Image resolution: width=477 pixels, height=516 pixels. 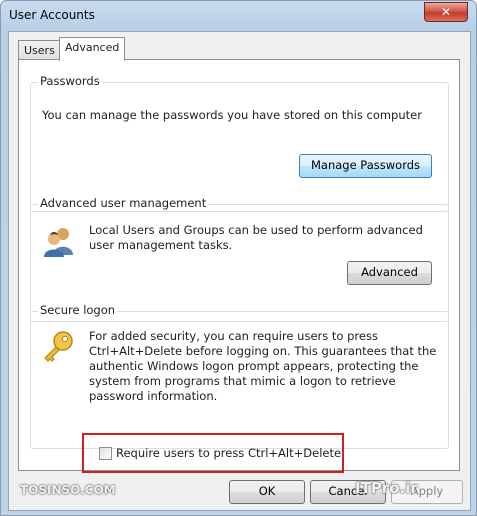 What do you see at coordinates (105, 453) in the screenshot?
I see `checkbox-box` at bounding box center [105, 453].